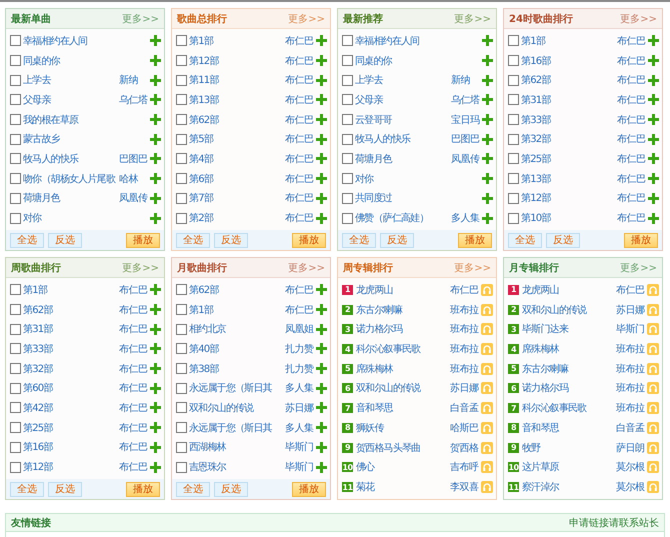 This screenshot has height=537, width=670. What do you see at coordinates (236, 349) in the screenshot?
I see `song-link: 第40部` at bounding box center [236, 349].